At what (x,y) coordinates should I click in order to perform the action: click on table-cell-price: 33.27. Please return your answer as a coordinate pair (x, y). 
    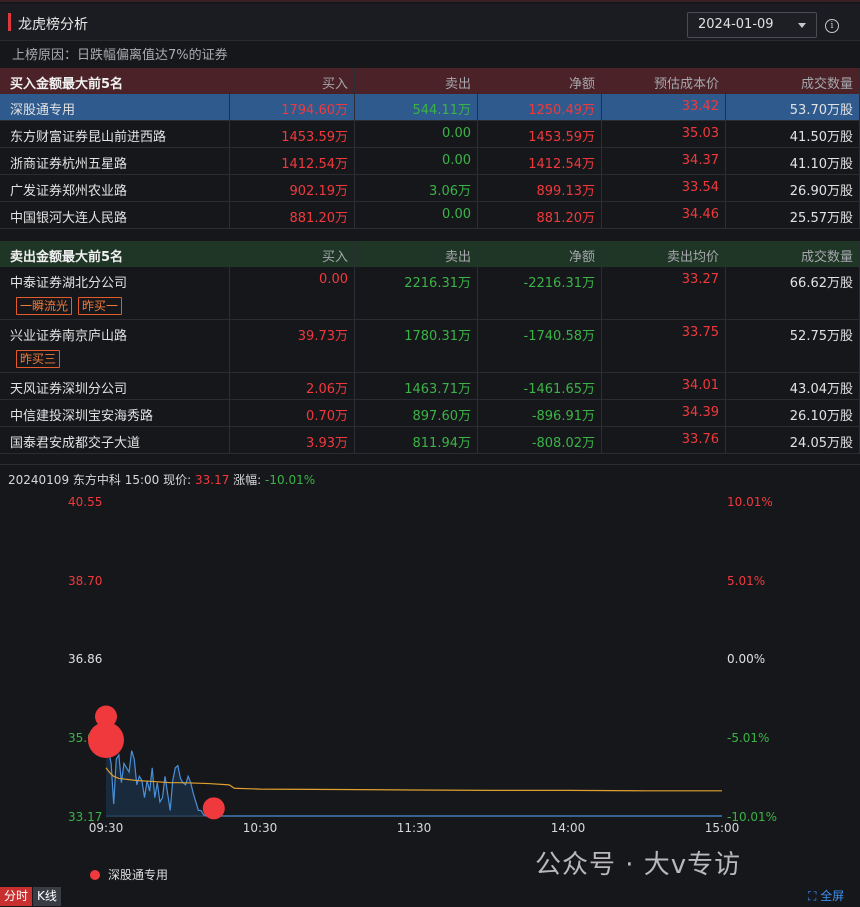
    Looking at the image, I should click on (664, 293).